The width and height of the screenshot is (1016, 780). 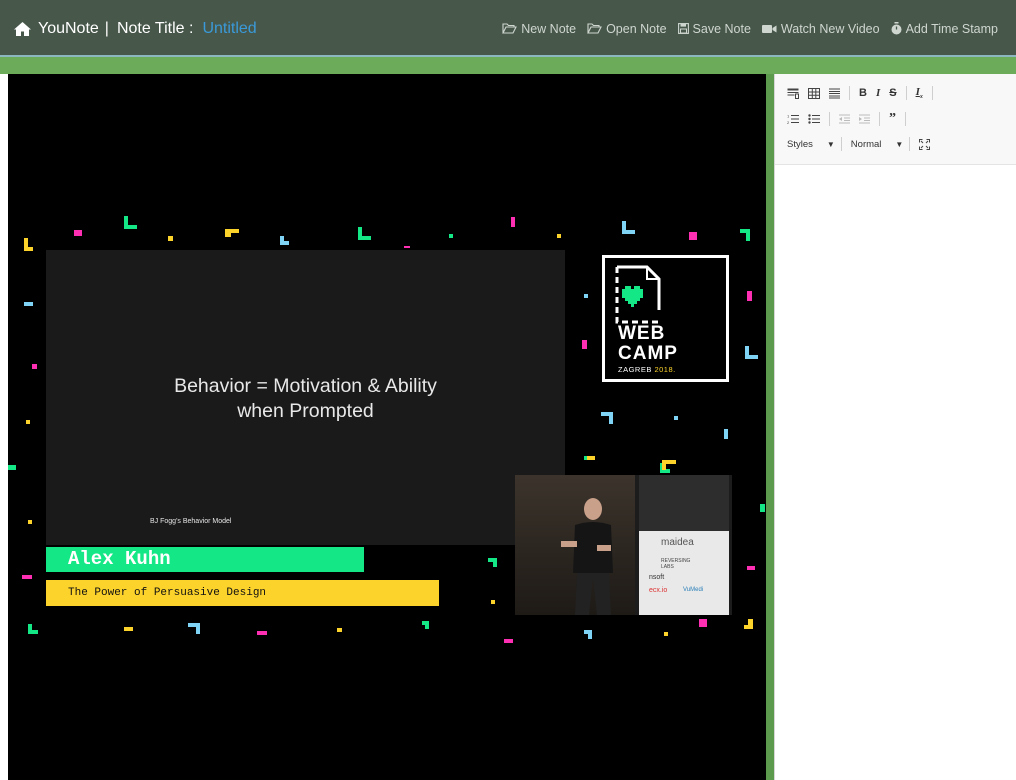 What do you see at coordinates (892, 93) in the screenshot?
I see `strikethrough-button: S` at bounding box center [892, 93].